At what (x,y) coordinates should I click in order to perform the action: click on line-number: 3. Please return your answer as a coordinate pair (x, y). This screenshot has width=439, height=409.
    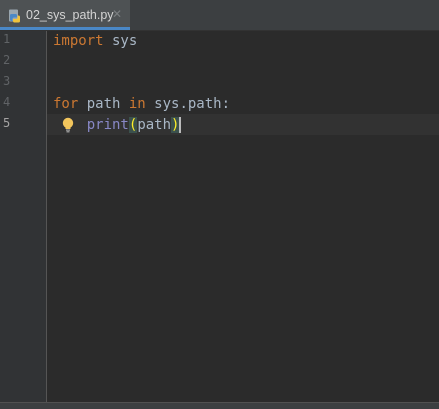
    Looking at the image, I should click on (7, 81).